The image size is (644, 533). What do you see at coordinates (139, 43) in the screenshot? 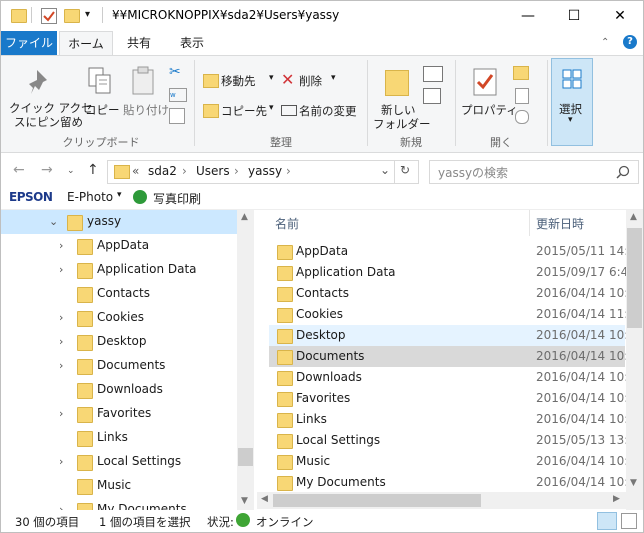
I see `tab-share: 共有` at bounding box center [139, 43].